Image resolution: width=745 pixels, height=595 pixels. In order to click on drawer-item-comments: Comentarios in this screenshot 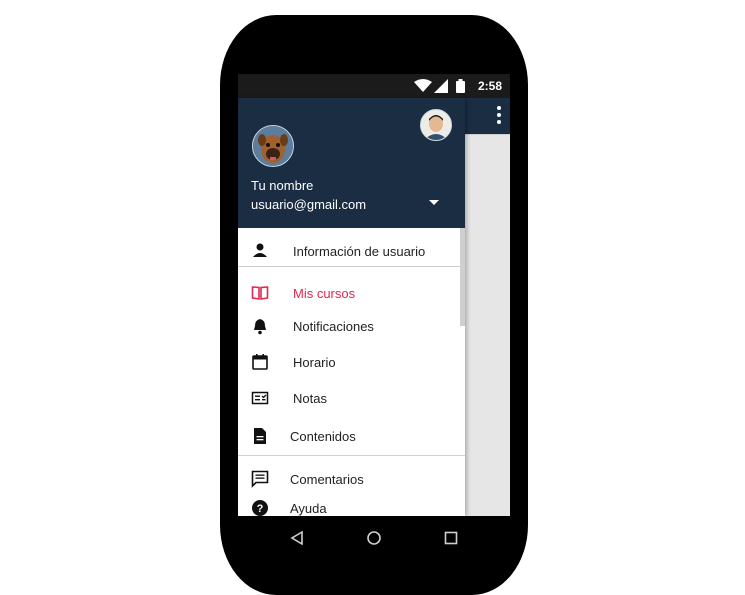, I will do `click(351, 479)`.